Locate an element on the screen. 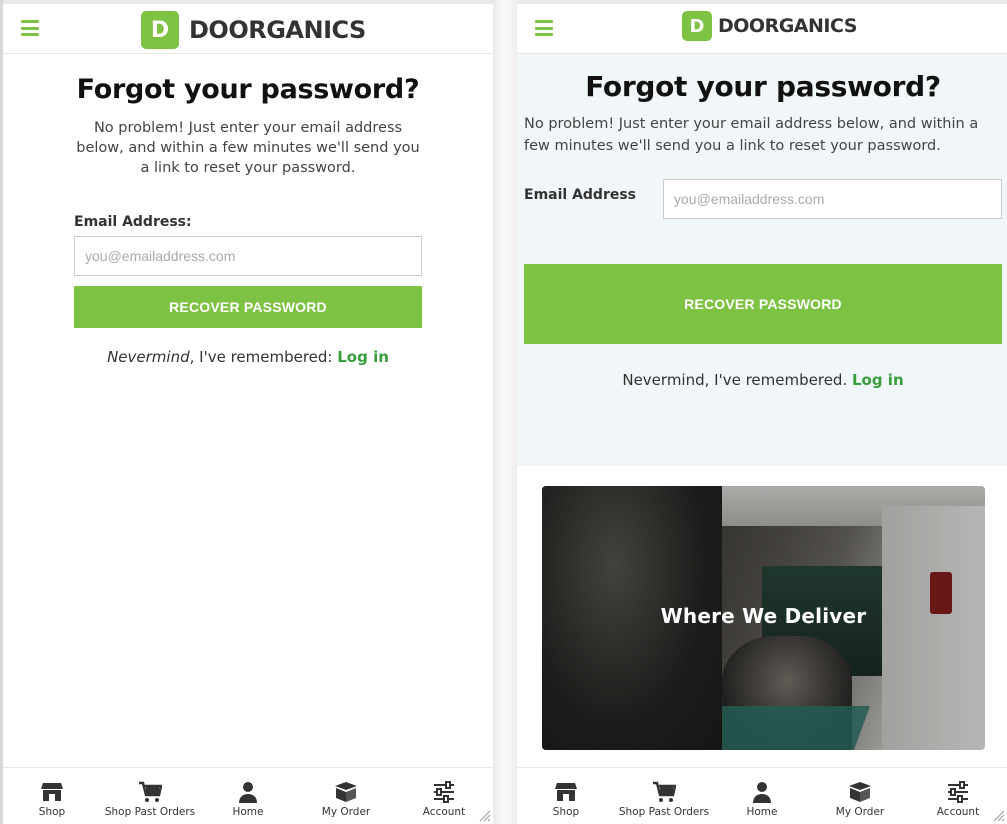  remembered-text: , I've remembered: is located at coordinates (263, 357).